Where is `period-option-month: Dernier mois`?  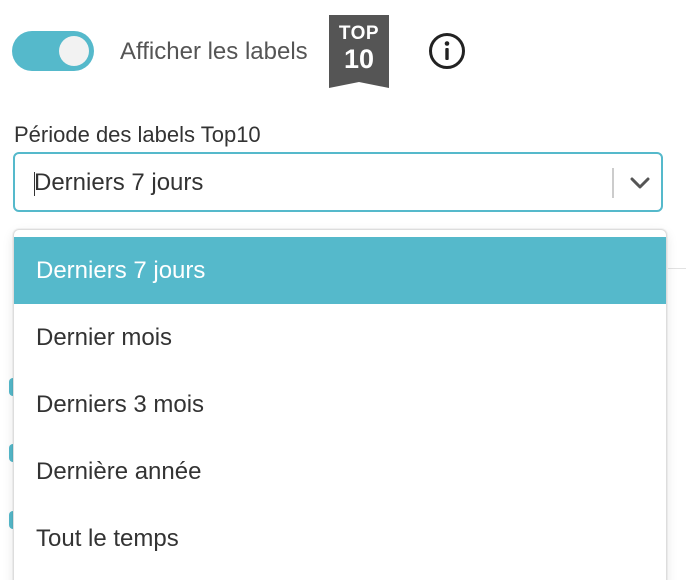 period-option-month: Dernier mois is located at coordinates (340, 337).